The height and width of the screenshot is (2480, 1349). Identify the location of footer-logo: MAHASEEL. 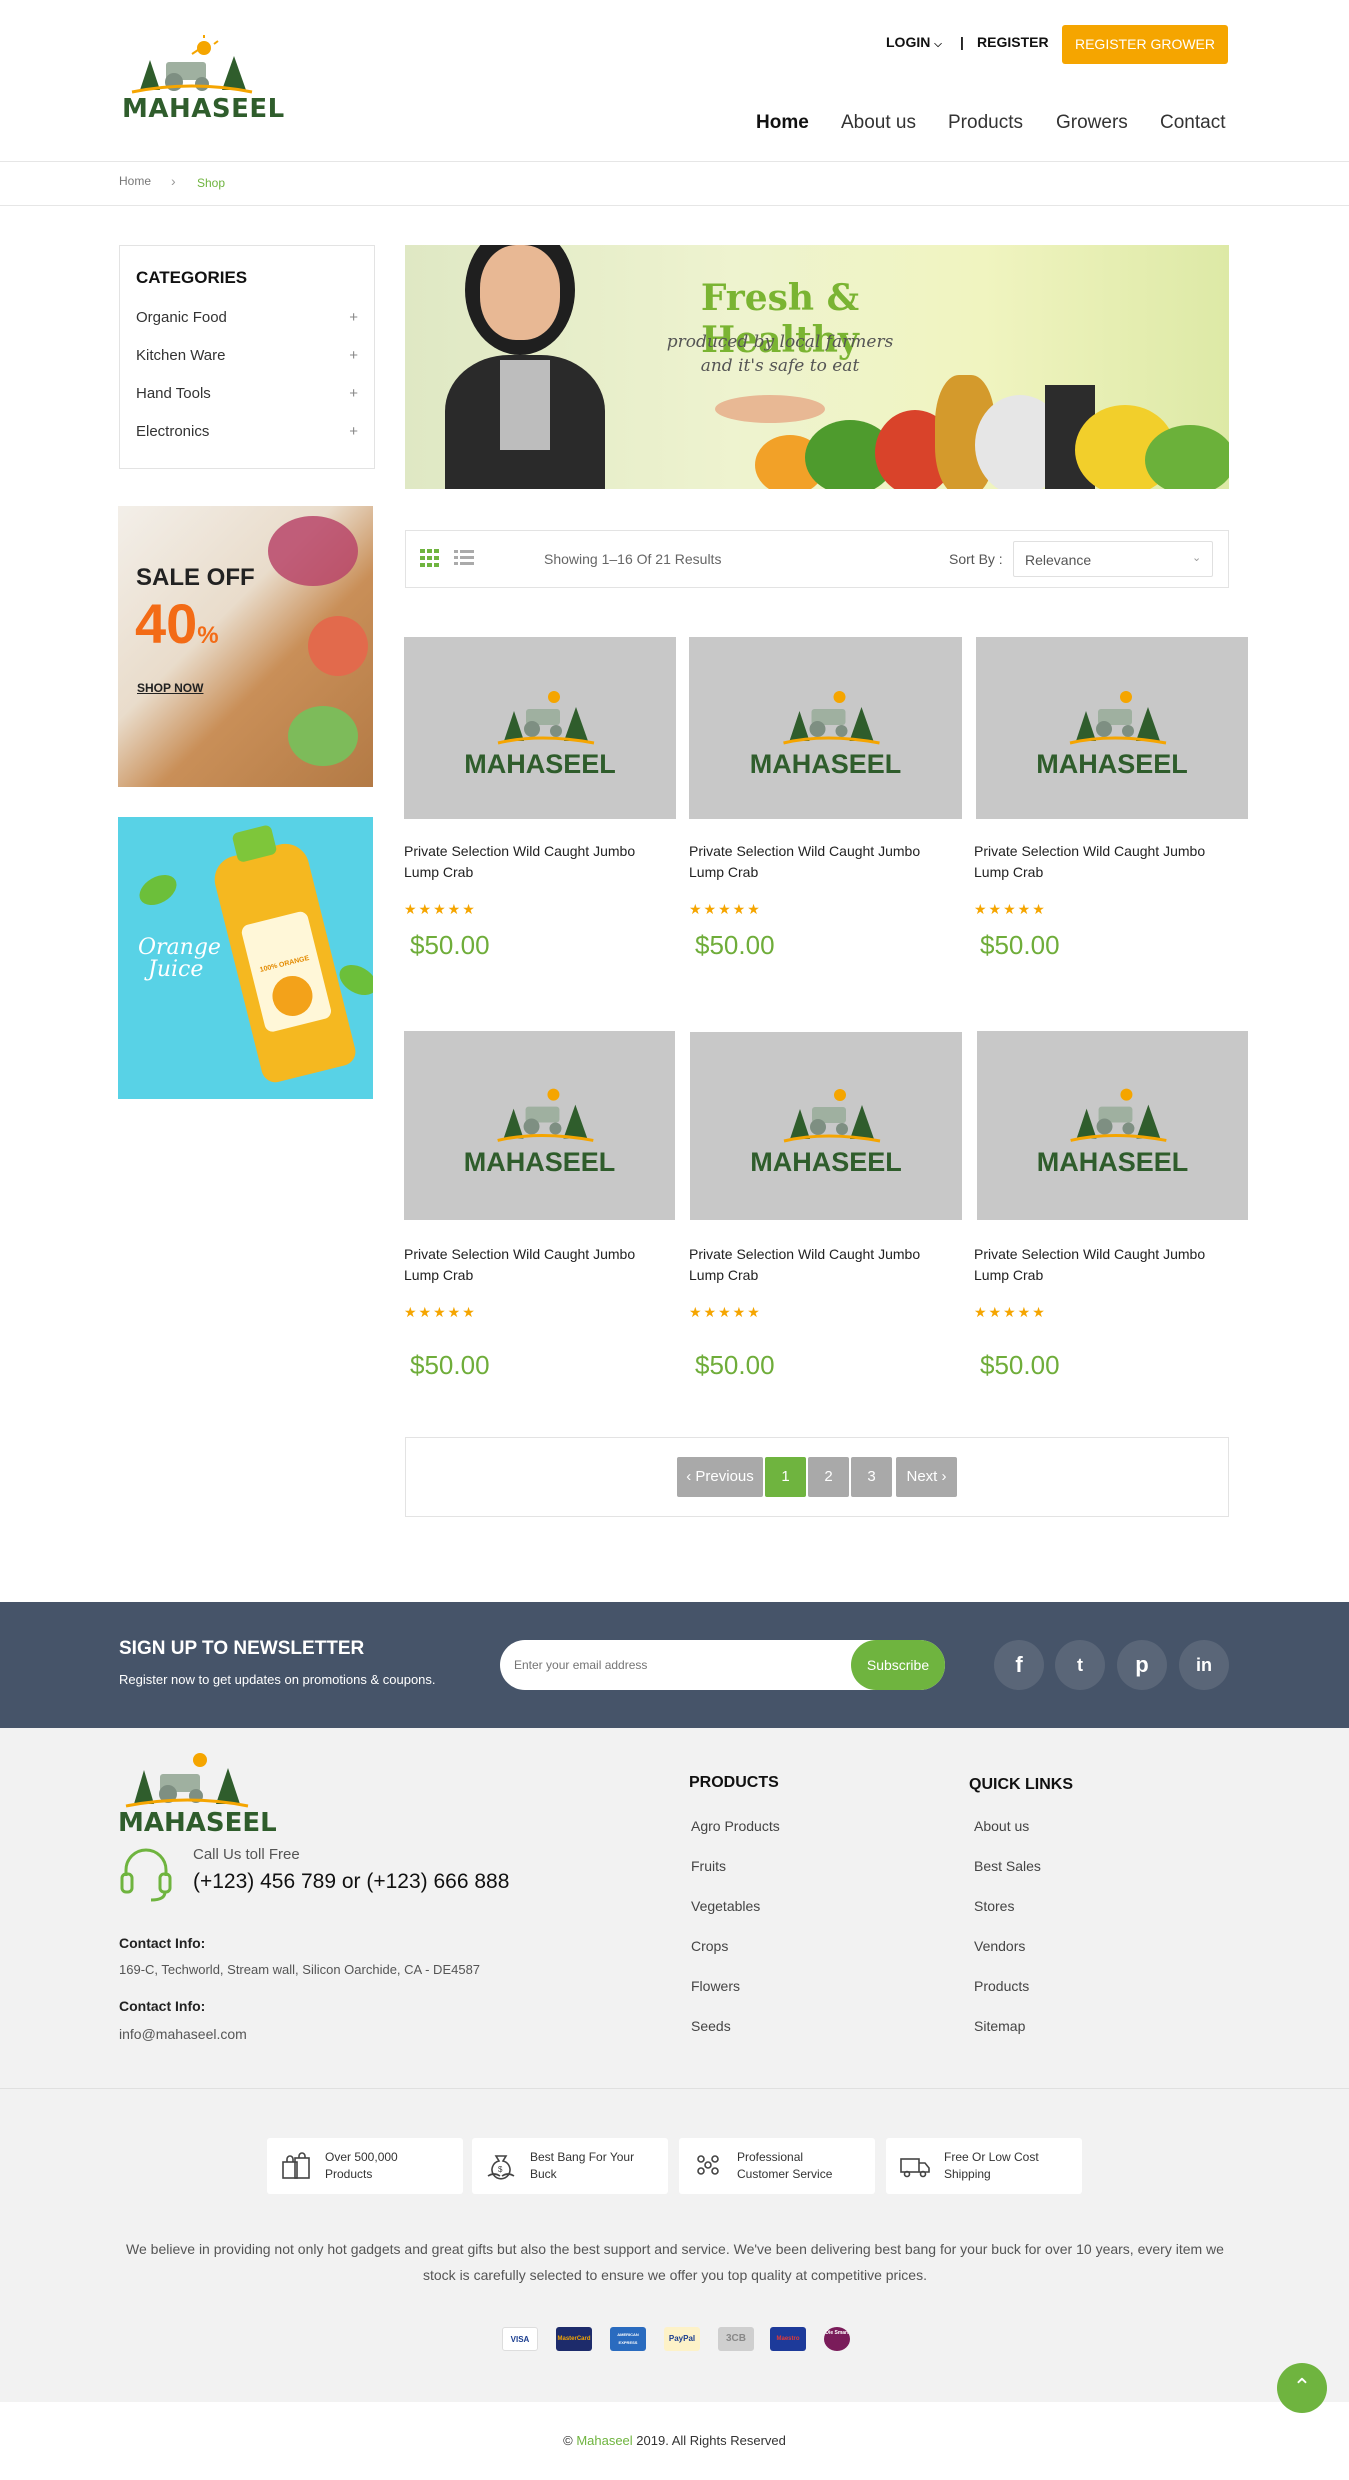
(197, 1792).